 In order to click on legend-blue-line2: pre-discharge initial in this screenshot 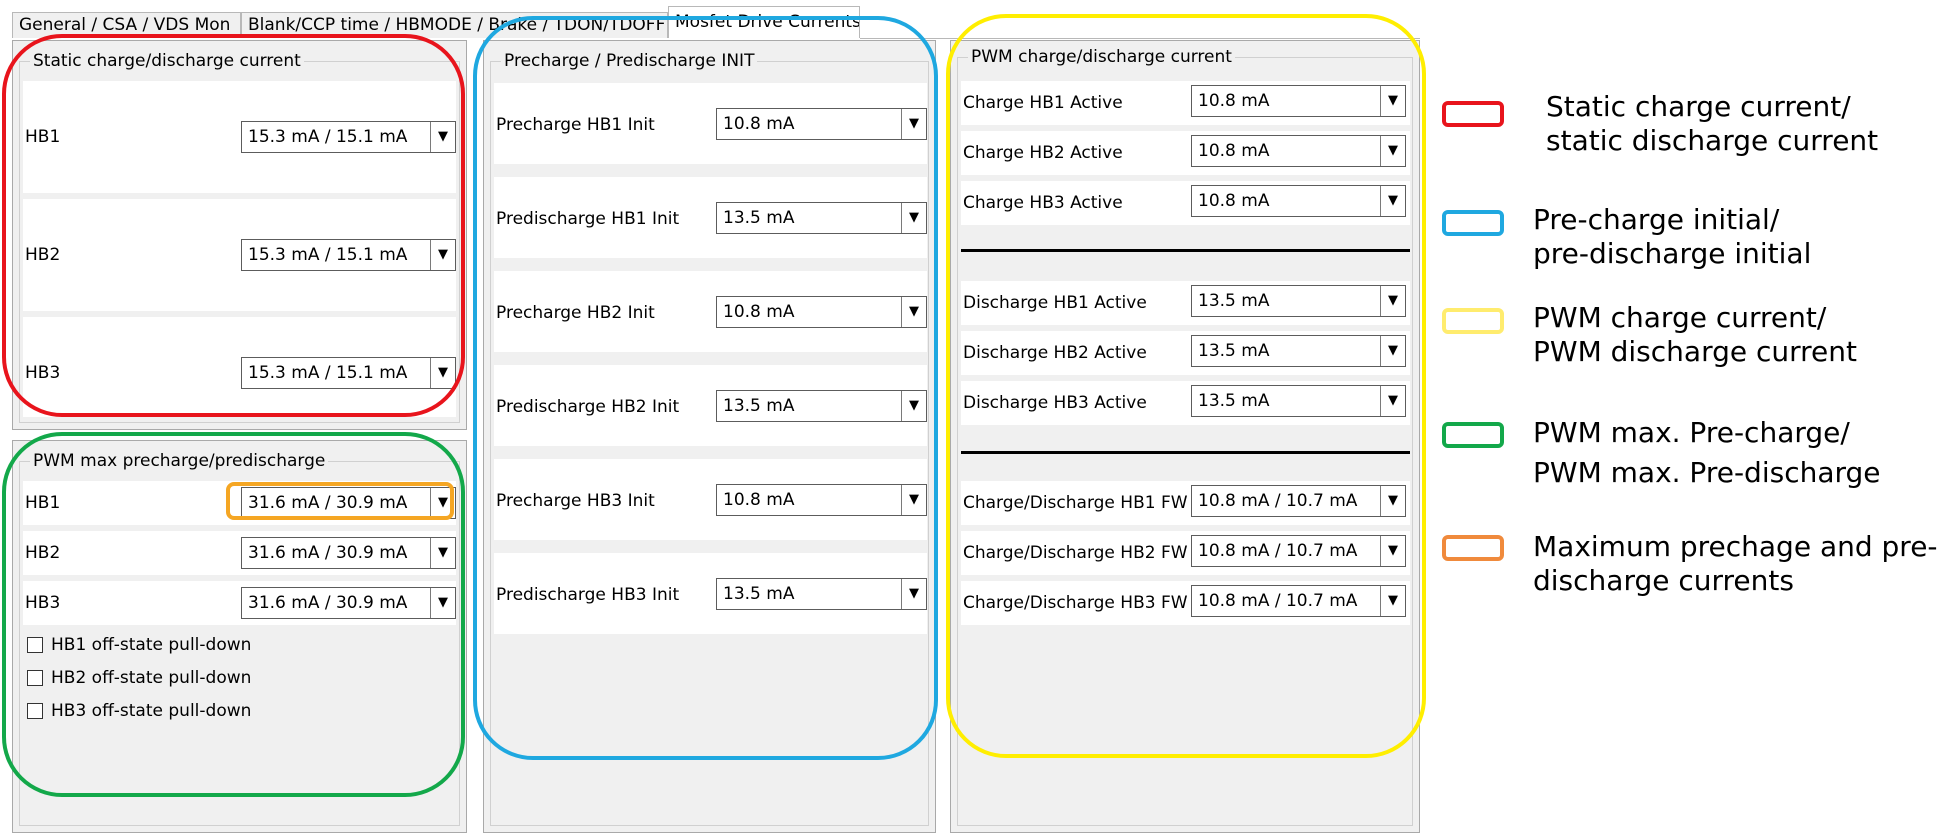, I will do `click(1672, 253)`.